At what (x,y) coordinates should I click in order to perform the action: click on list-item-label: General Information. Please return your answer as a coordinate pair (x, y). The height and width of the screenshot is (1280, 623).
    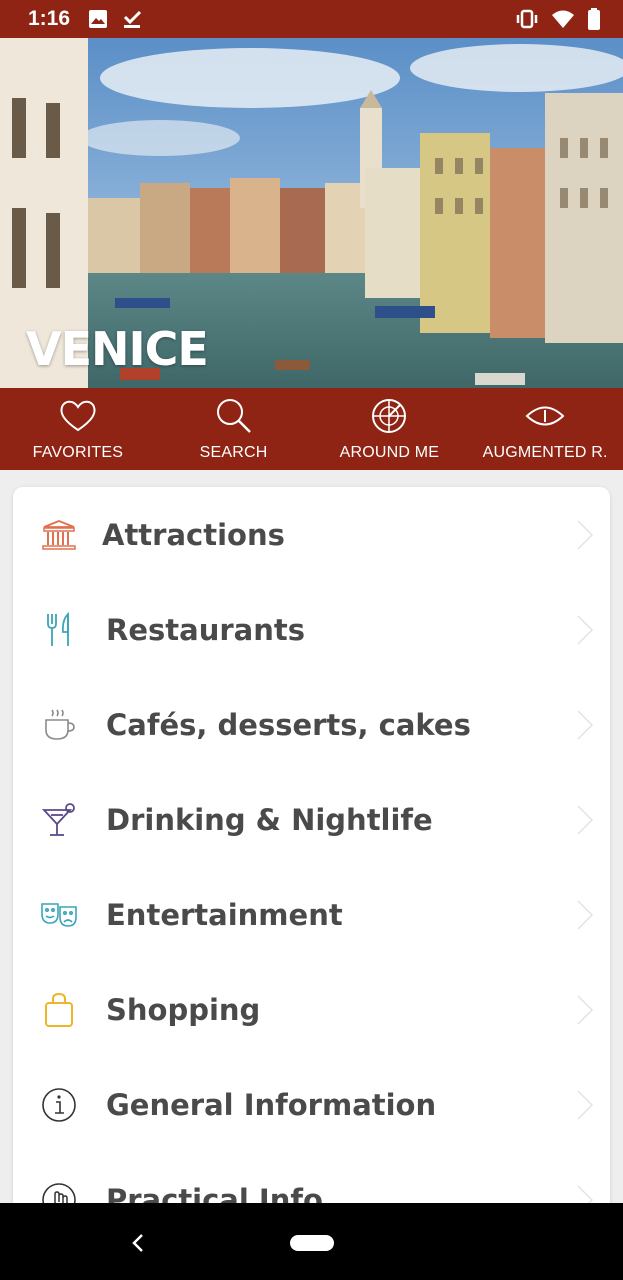
    Looking at the image, I should click on (271, 1104).